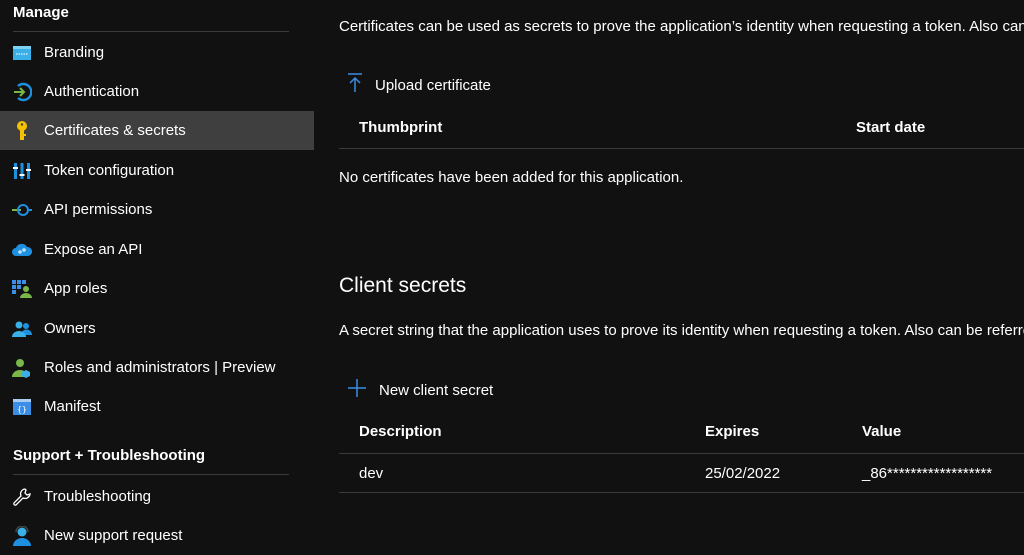  I want to click on roles-admin-icon, so click(22, 368).